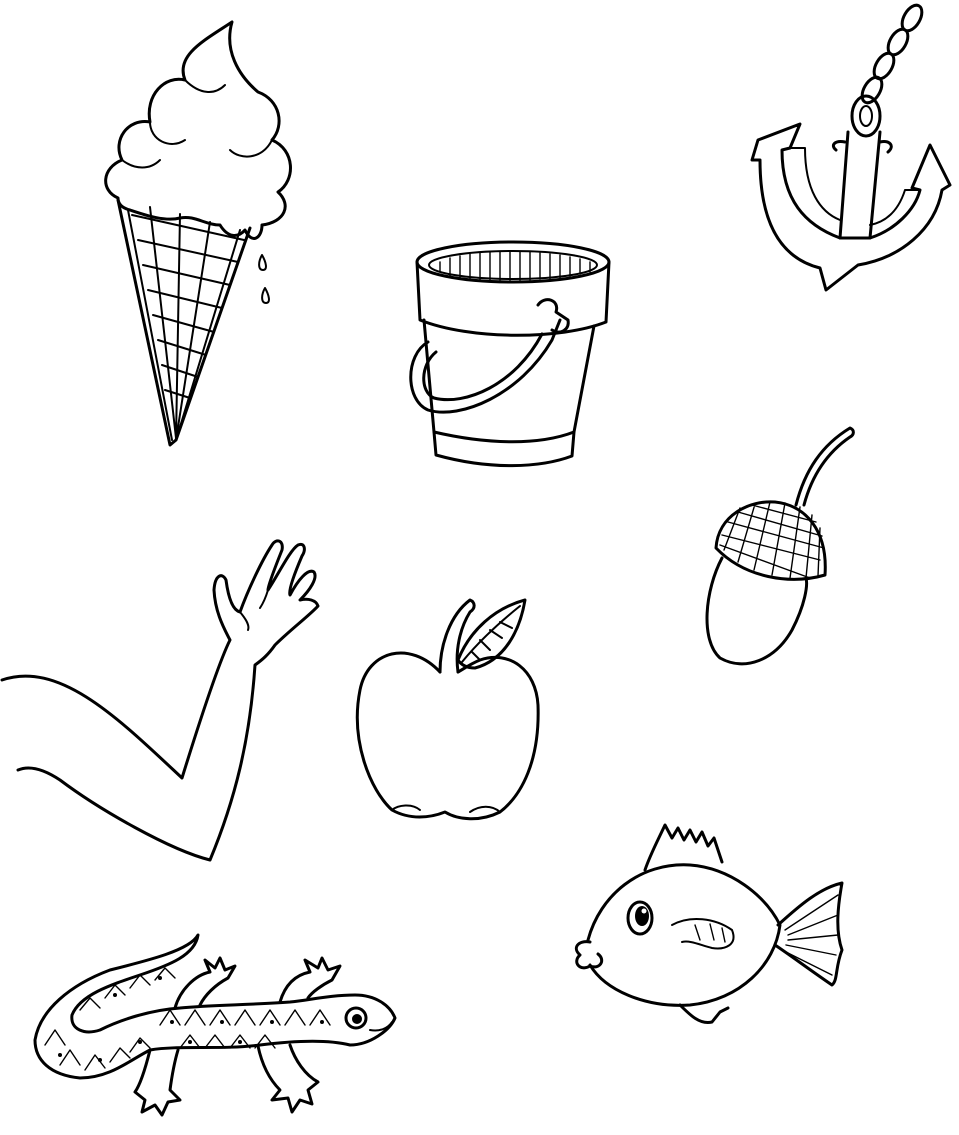  I want to click on lizard-icon, so click(215, 1025).